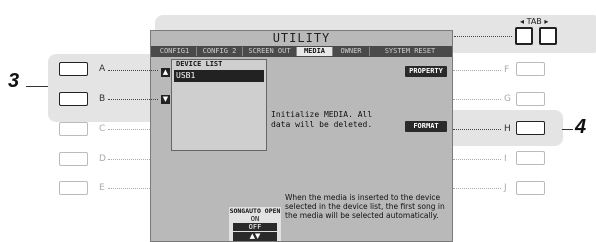 The height and width of the screenshot is (242, 596). I want to click on button-a-label: A, so click(102, 69).